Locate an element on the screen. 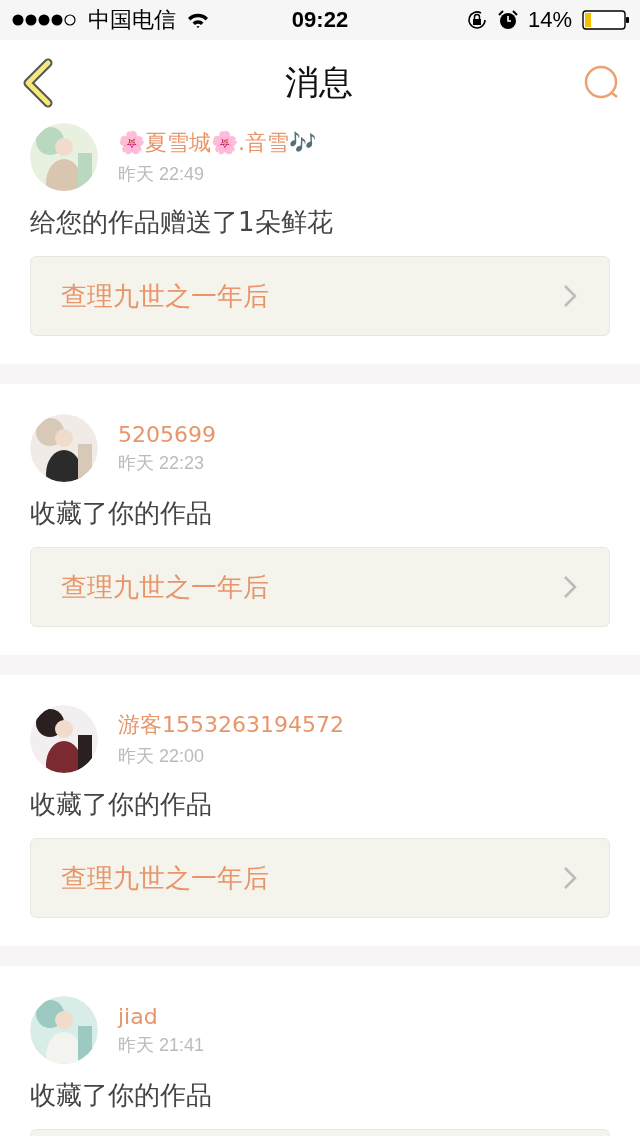 This screenshot has width=640, height=1136. message-time: 昨天 21:41 is located at coordinates (161, 1045).